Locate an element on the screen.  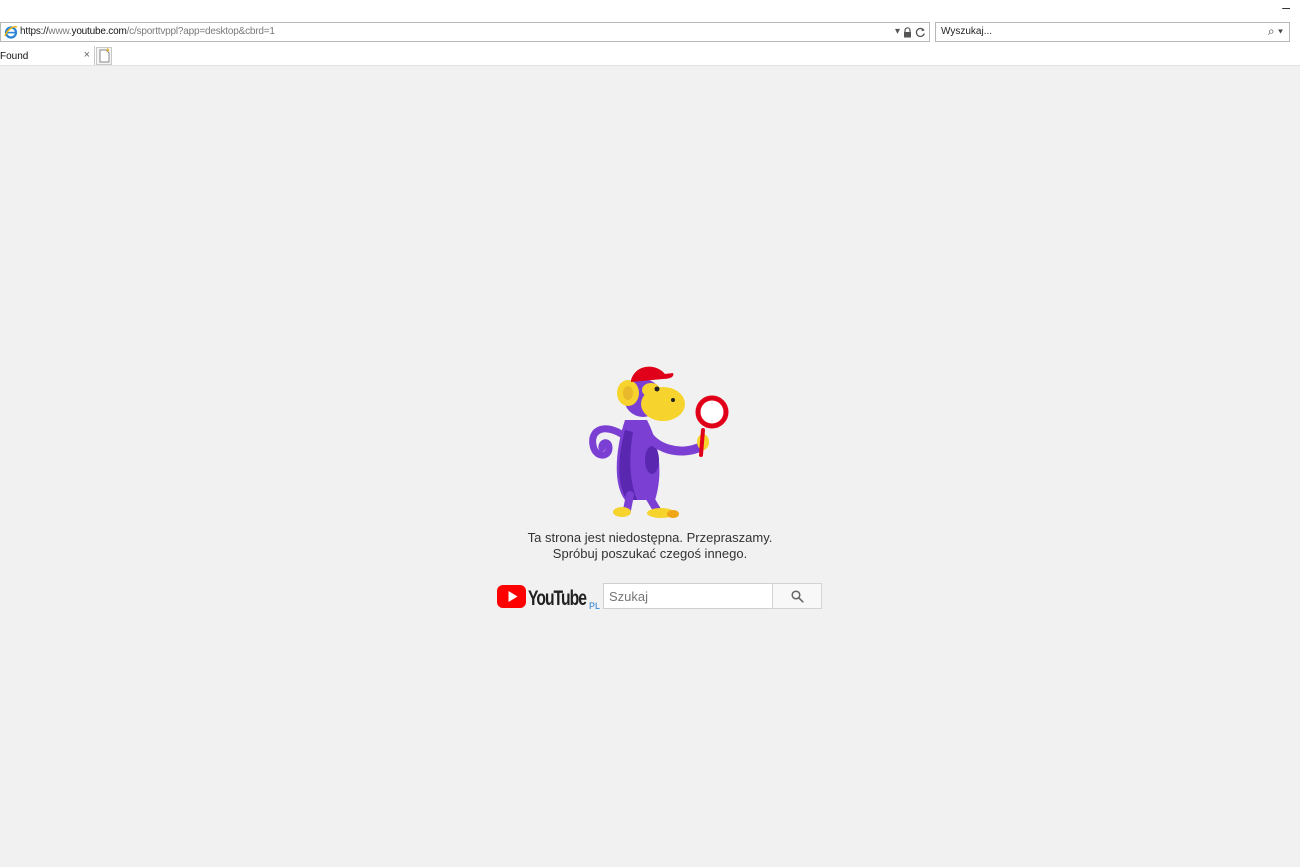
url-subdomain: www. is located at coordinates (60, 31).